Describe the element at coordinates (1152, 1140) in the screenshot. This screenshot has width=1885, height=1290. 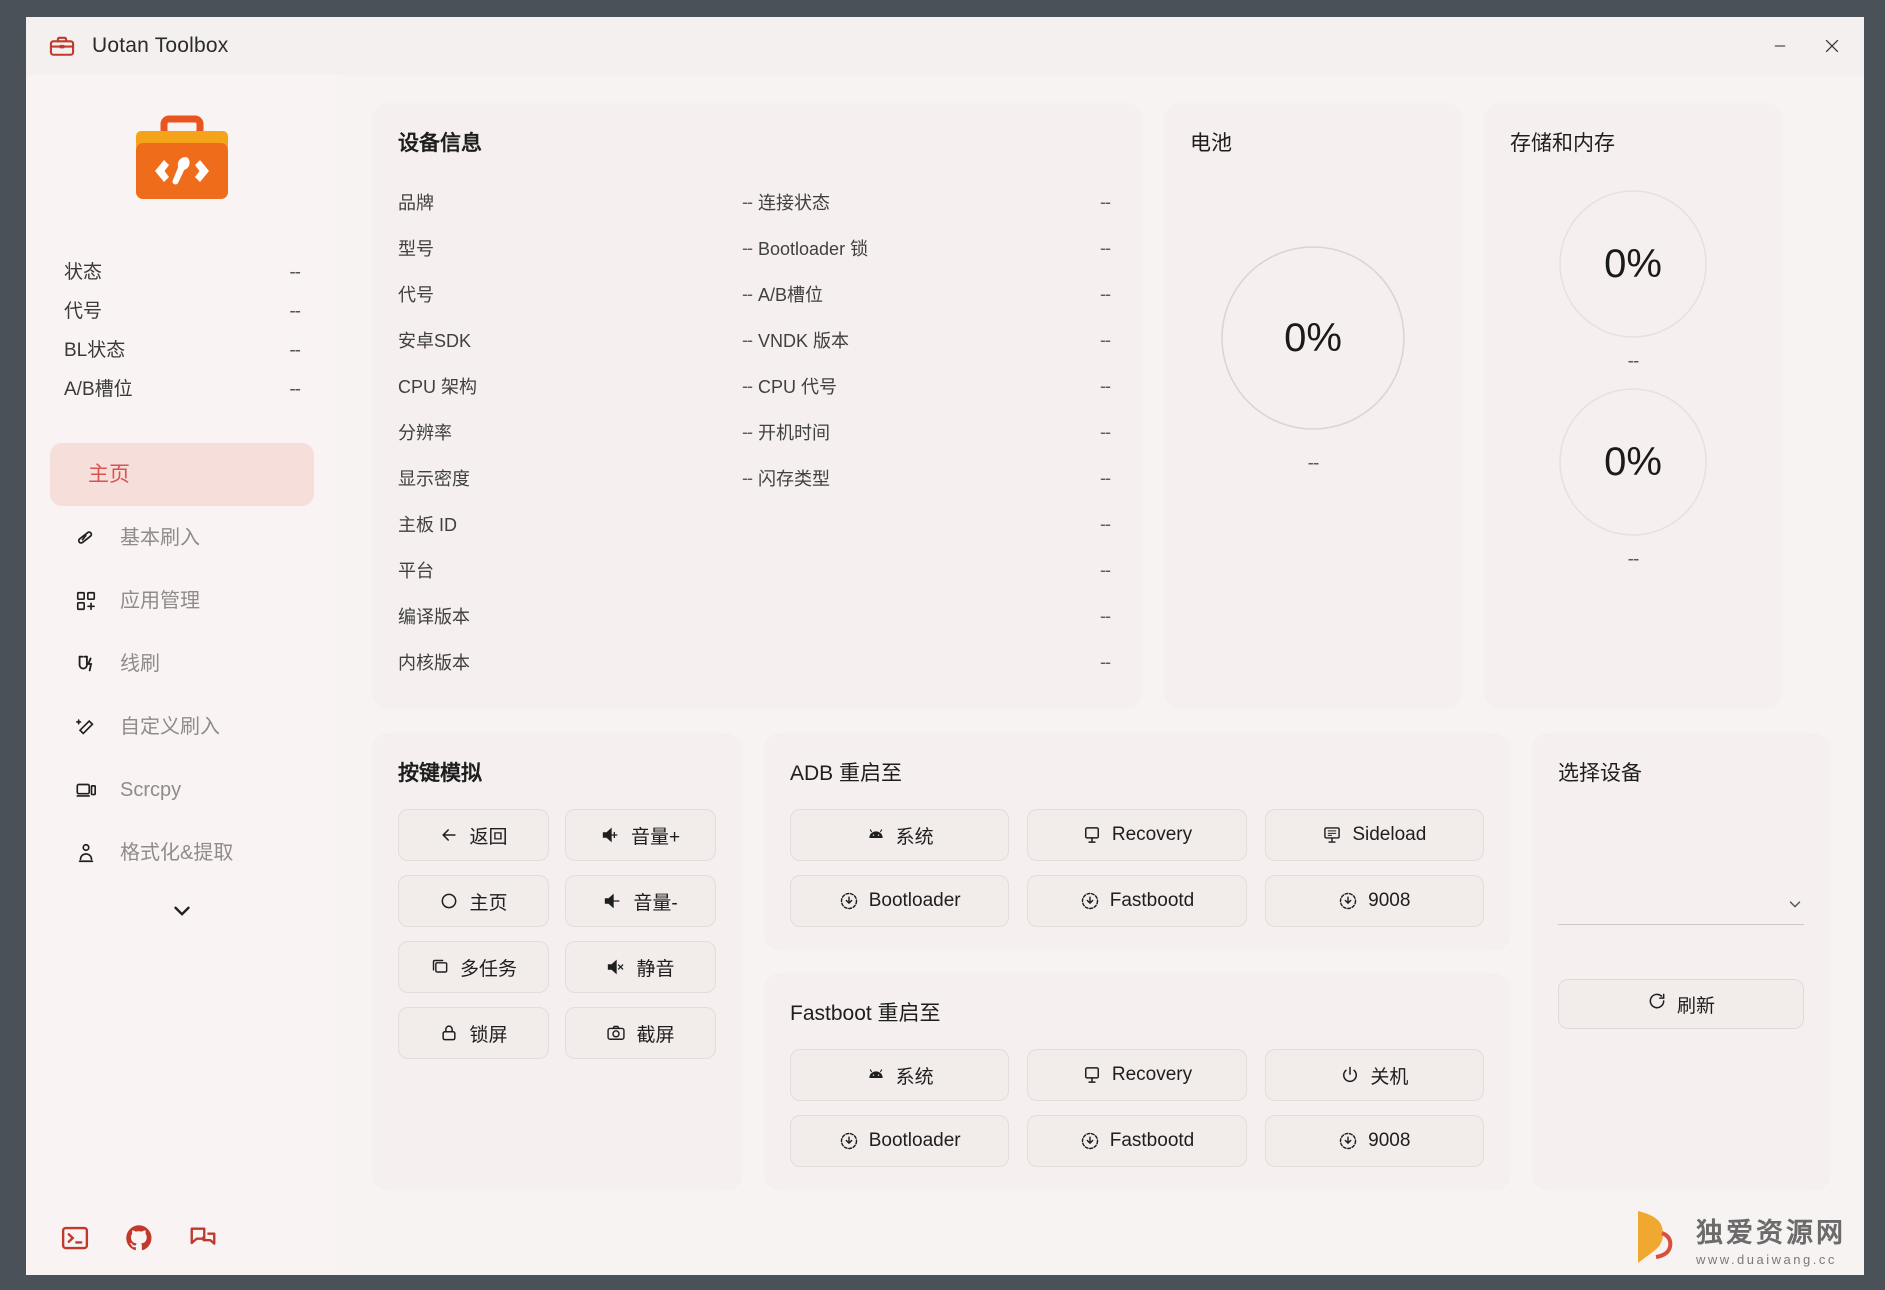
I see `button-label: Fastbootd` at that location.